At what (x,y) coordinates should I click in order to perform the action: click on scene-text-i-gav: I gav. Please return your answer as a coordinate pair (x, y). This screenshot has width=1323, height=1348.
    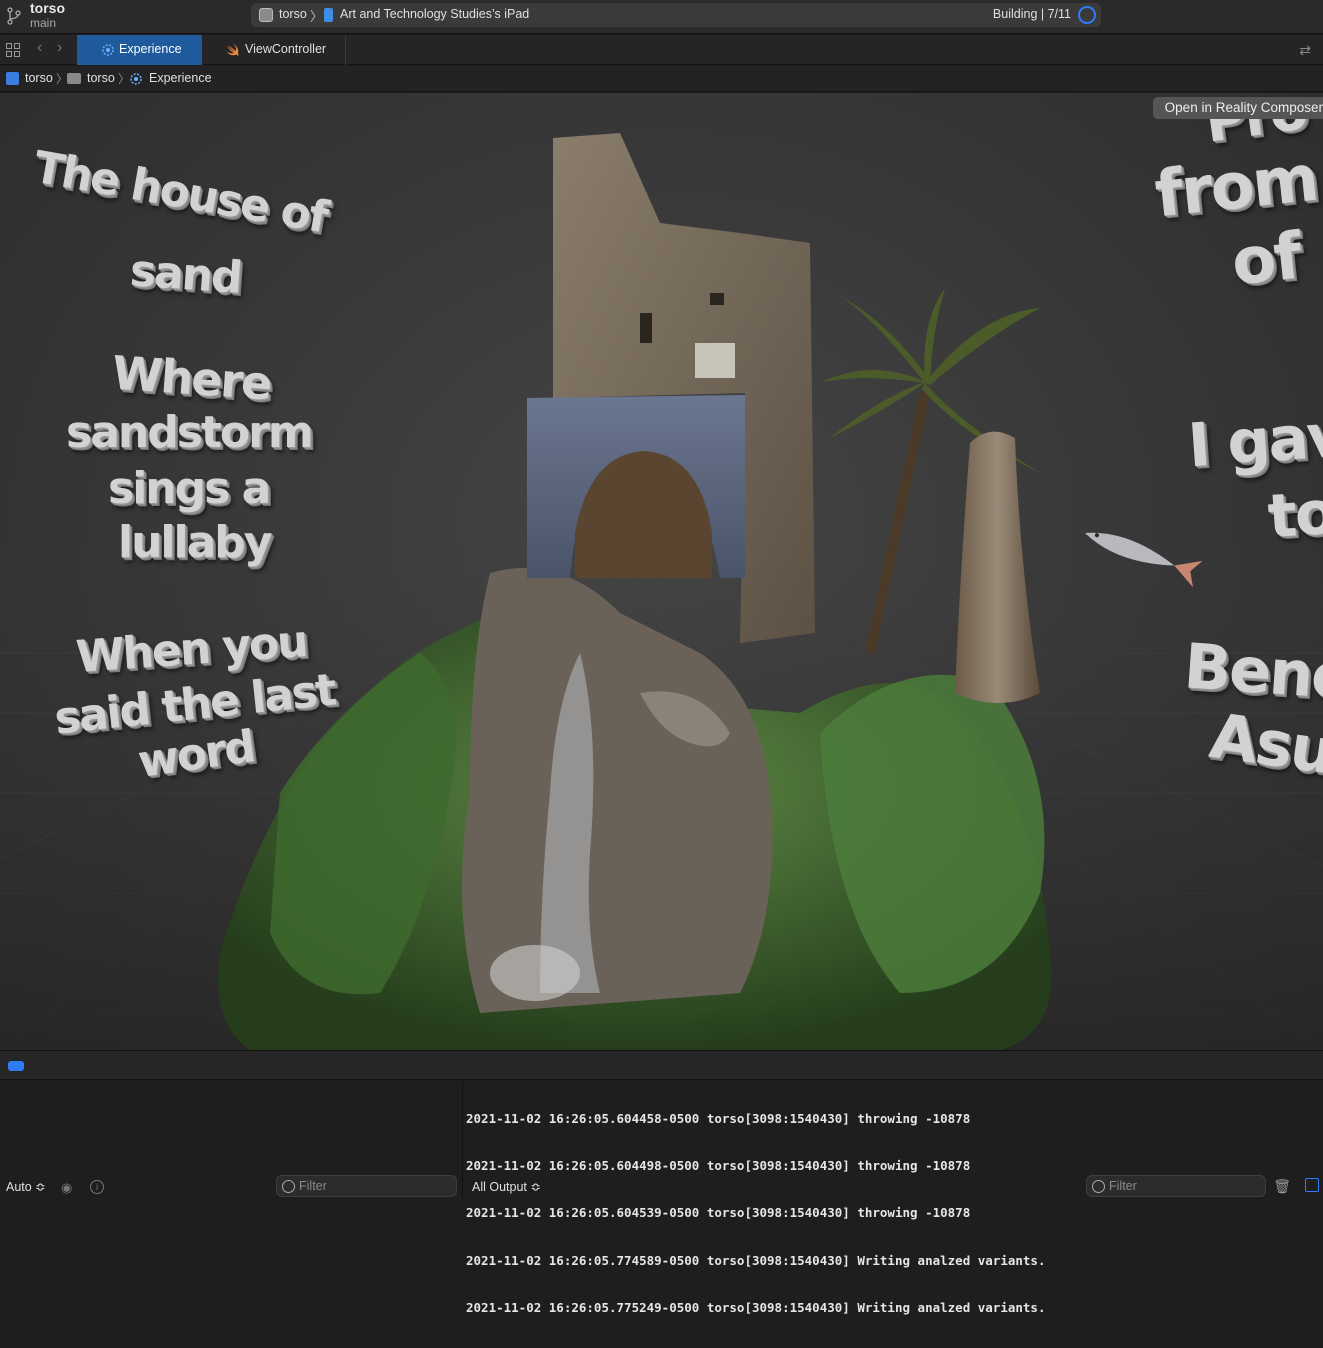
    Looking at the image, I should click on (1254, 441).